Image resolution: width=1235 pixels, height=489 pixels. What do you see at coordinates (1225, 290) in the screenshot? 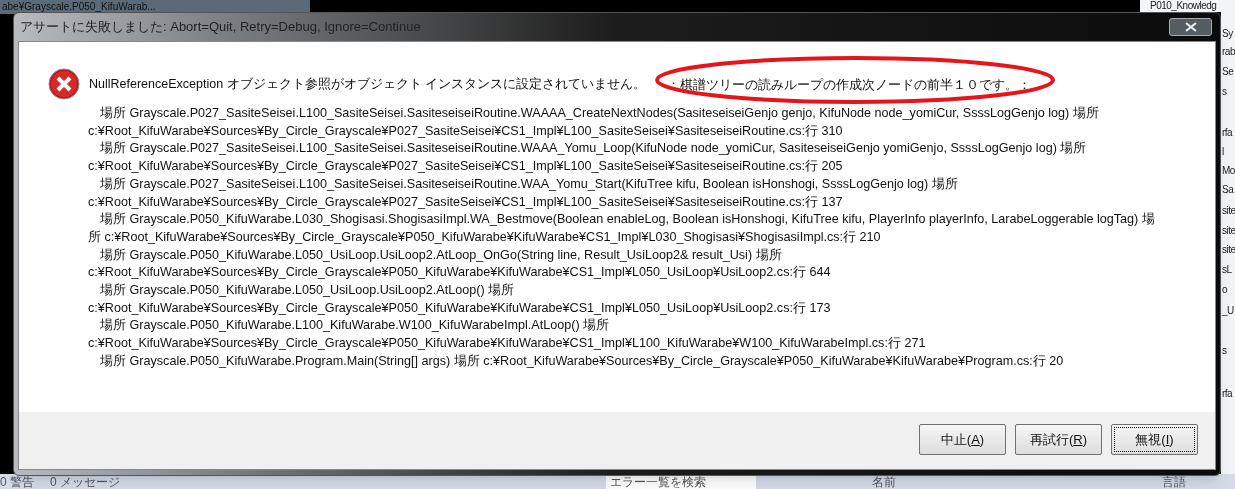
I see `tree-item: o` at bounding box center [1225, 290].